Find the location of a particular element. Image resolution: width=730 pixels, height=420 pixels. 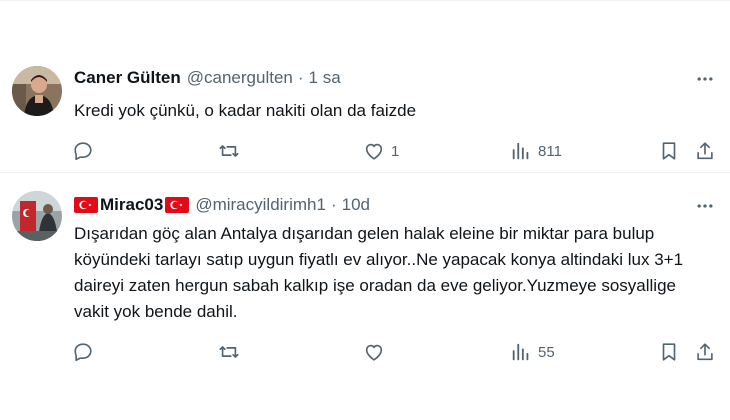

timestamp: 1 sa is located at coordinates (325, 78).